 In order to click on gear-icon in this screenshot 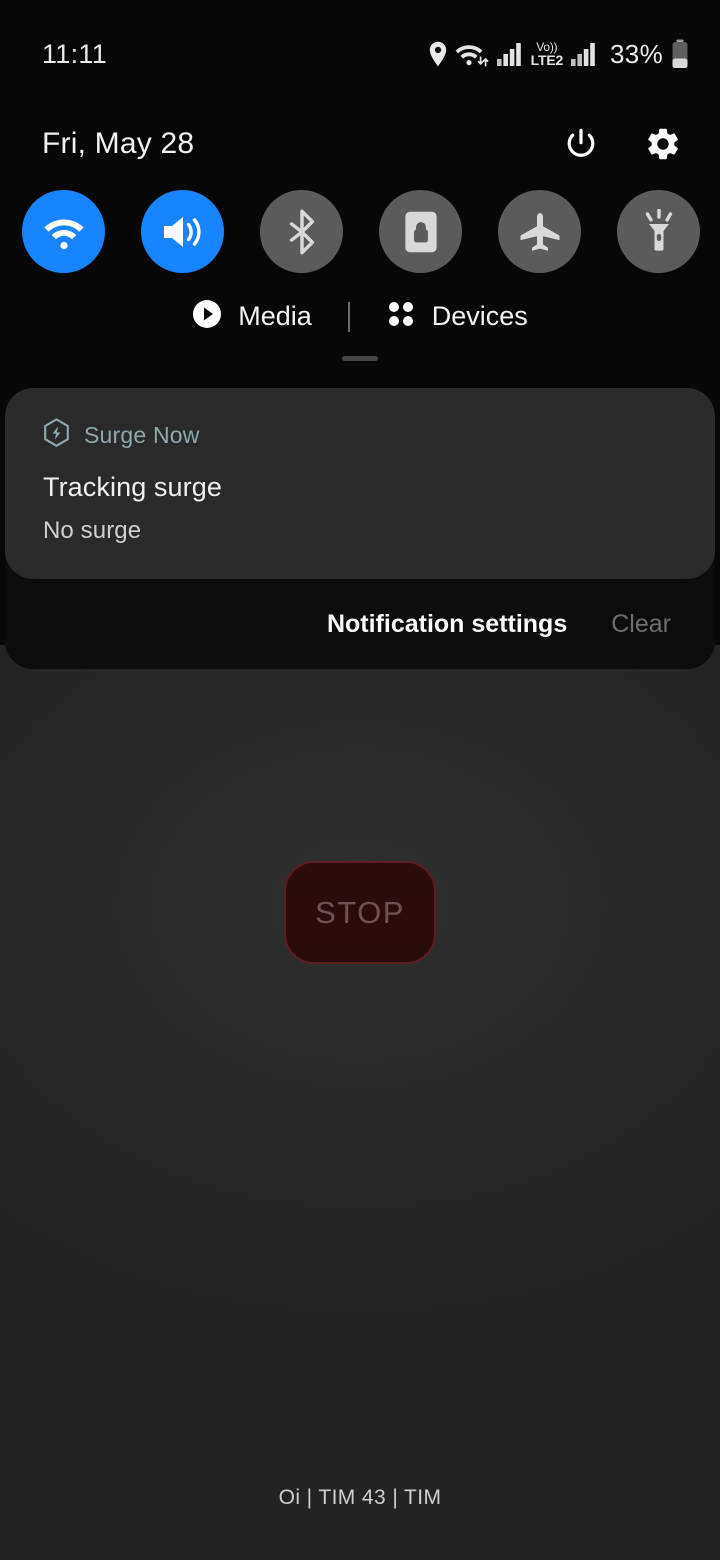, I will do `click(663, 144)`.